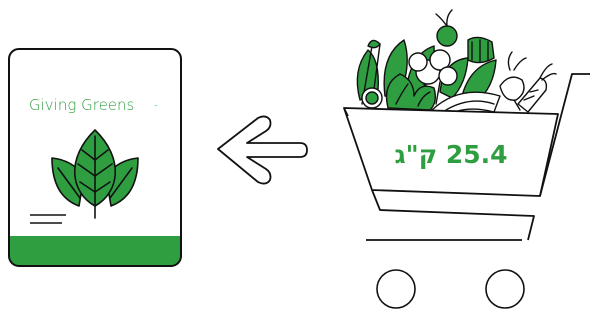 The width and height of the screenshot is (596, 309). I want to click on cart-weight-label: 25.4 ק"ג, so click(451, 154).